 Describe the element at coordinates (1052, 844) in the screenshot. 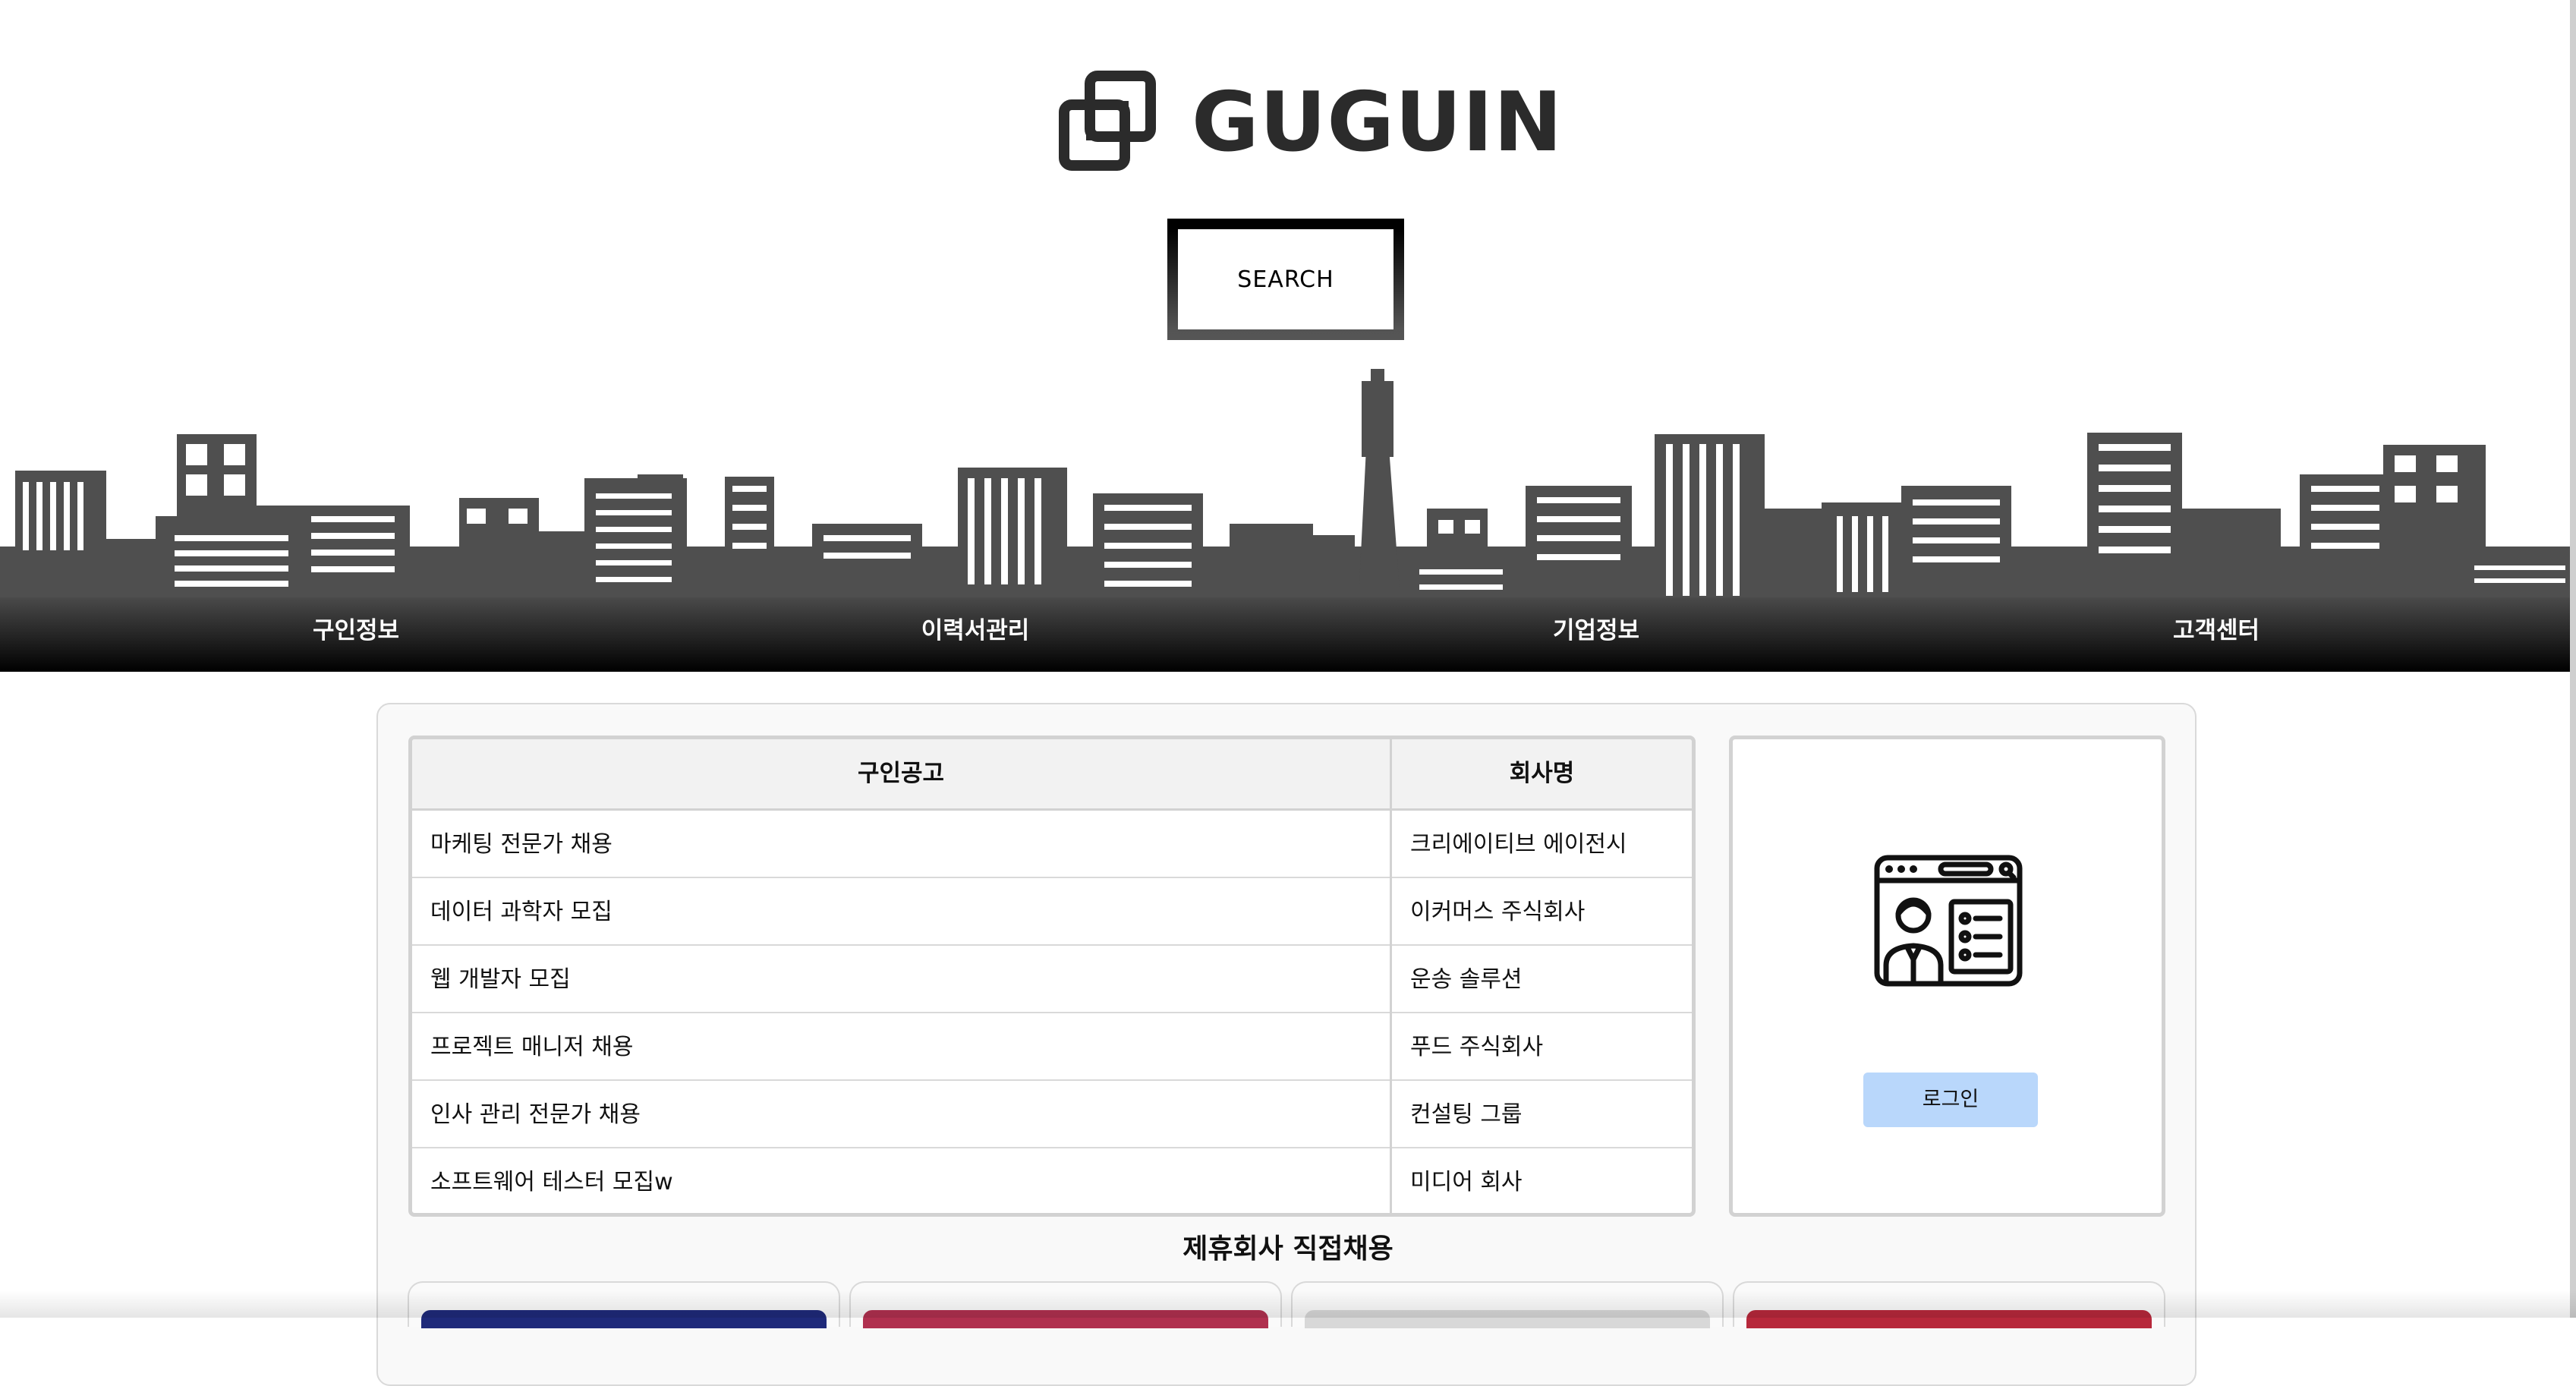

I see `table-row: 마케팅 전문가 채용 크리에이티브 에이전시` at that location.